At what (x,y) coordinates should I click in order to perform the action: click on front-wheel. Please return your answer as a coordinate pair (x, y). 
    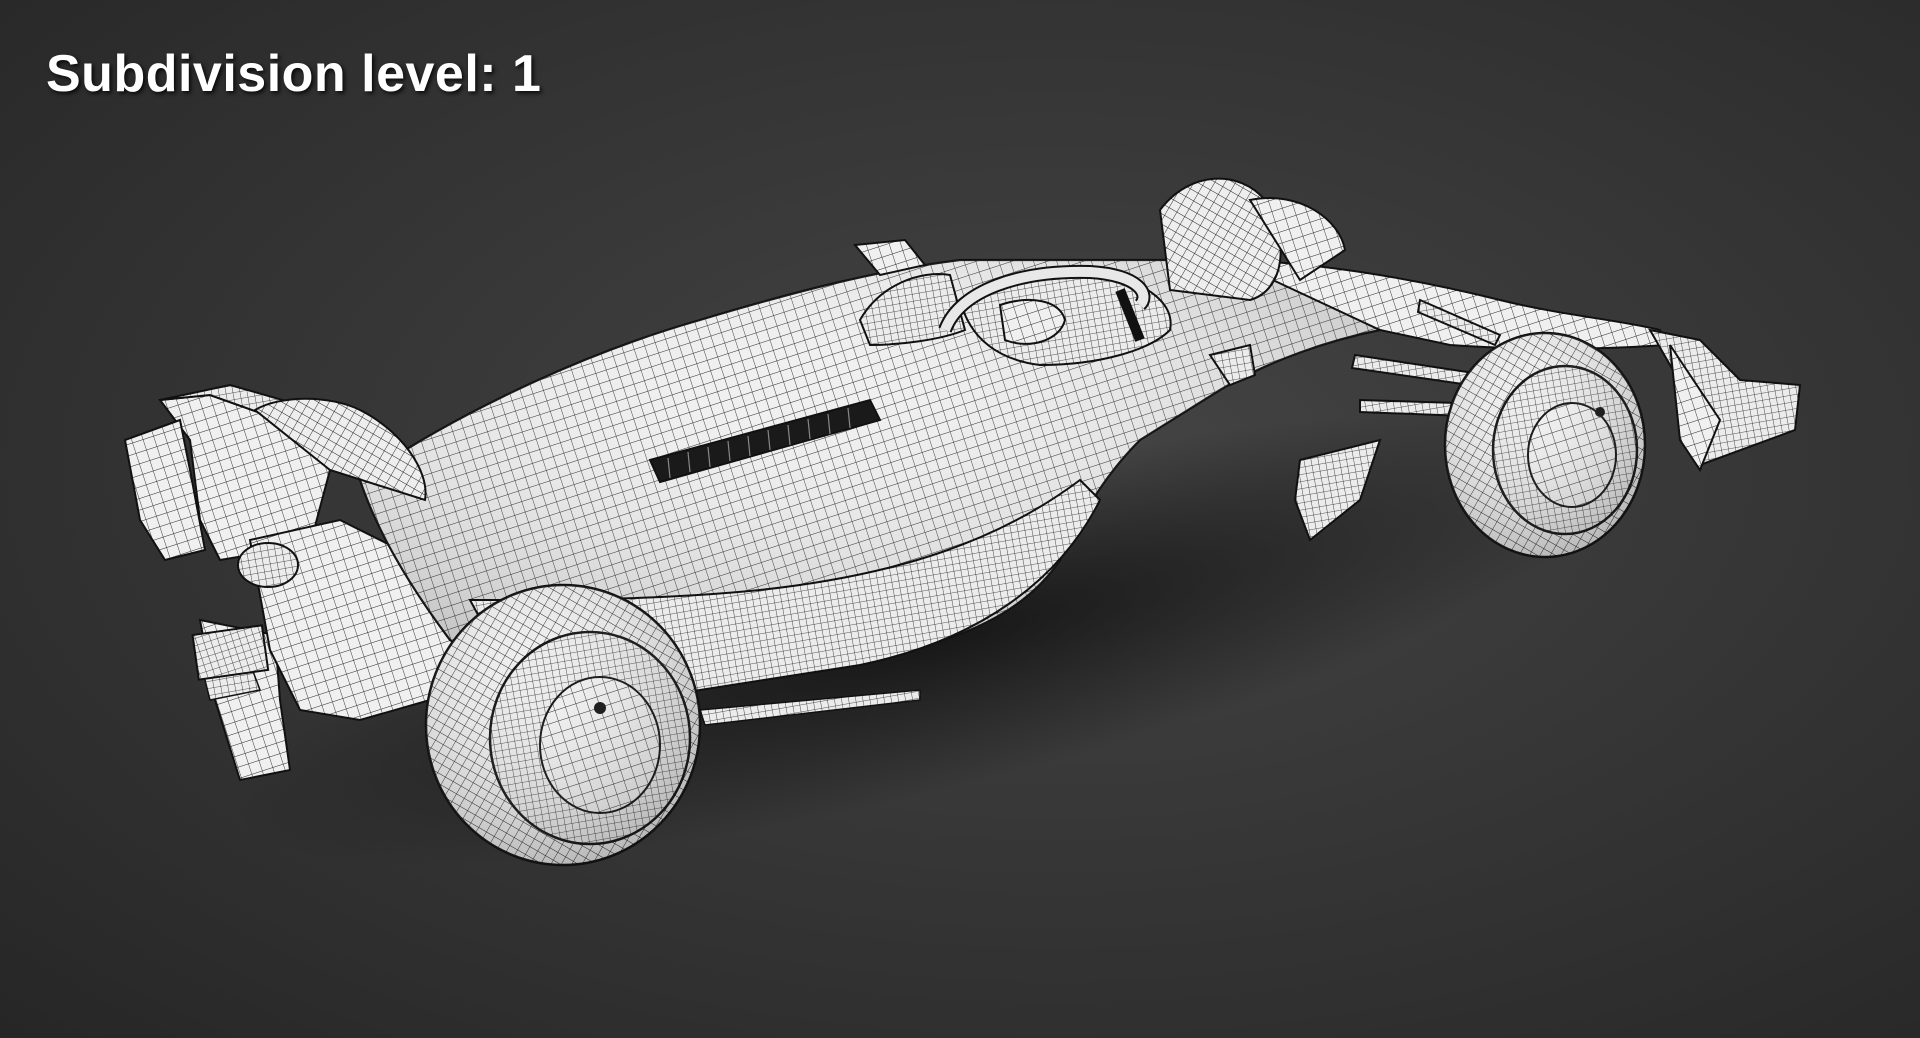
    Looking at the image, I should click on (1545, 445).